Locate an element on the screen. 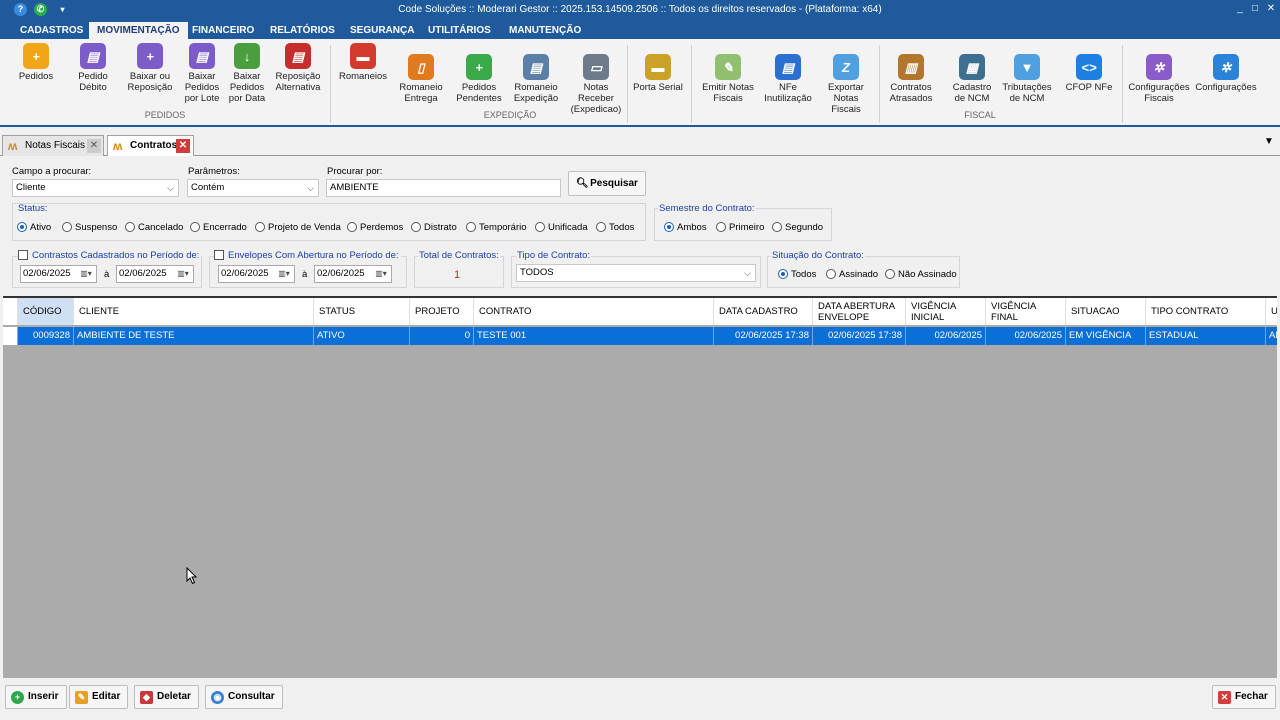 The width and height of the screenshot is (1280, 720). ribbon-nfe-inutilizacao: ▤ NFe Inutilização is located at coordinates (788, 79).